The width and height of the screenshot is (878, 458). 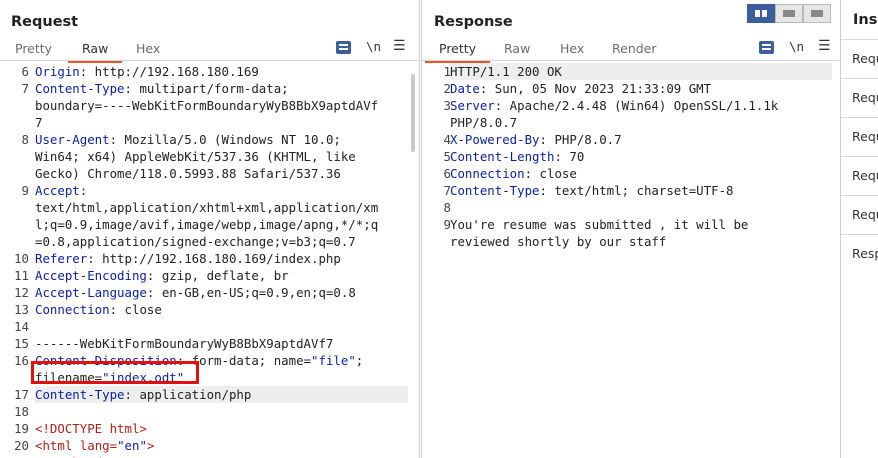 What do you see at coordinates (162, 275) in the screenshot?
I see `code-line: Accept-Encoding: gzip, deflate, br` at bounding box center [162, 275].